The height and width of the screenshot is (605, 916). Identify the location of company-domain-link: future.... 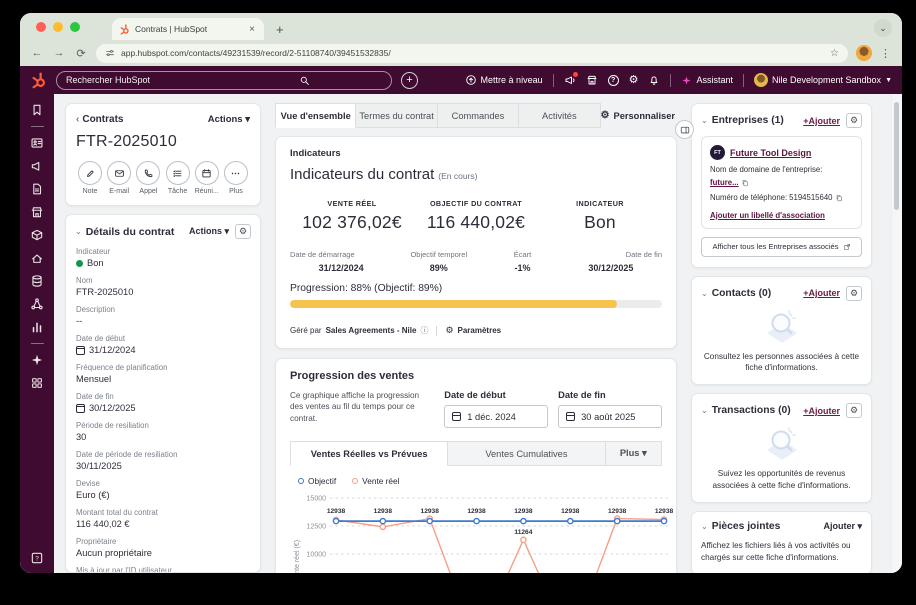
(724, 183).